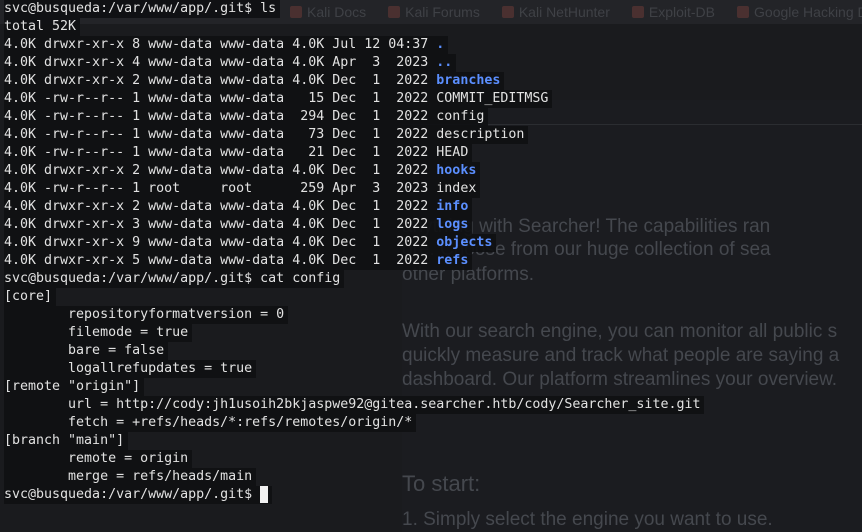  I want to click on directory-name: refs, so click(452, 260).